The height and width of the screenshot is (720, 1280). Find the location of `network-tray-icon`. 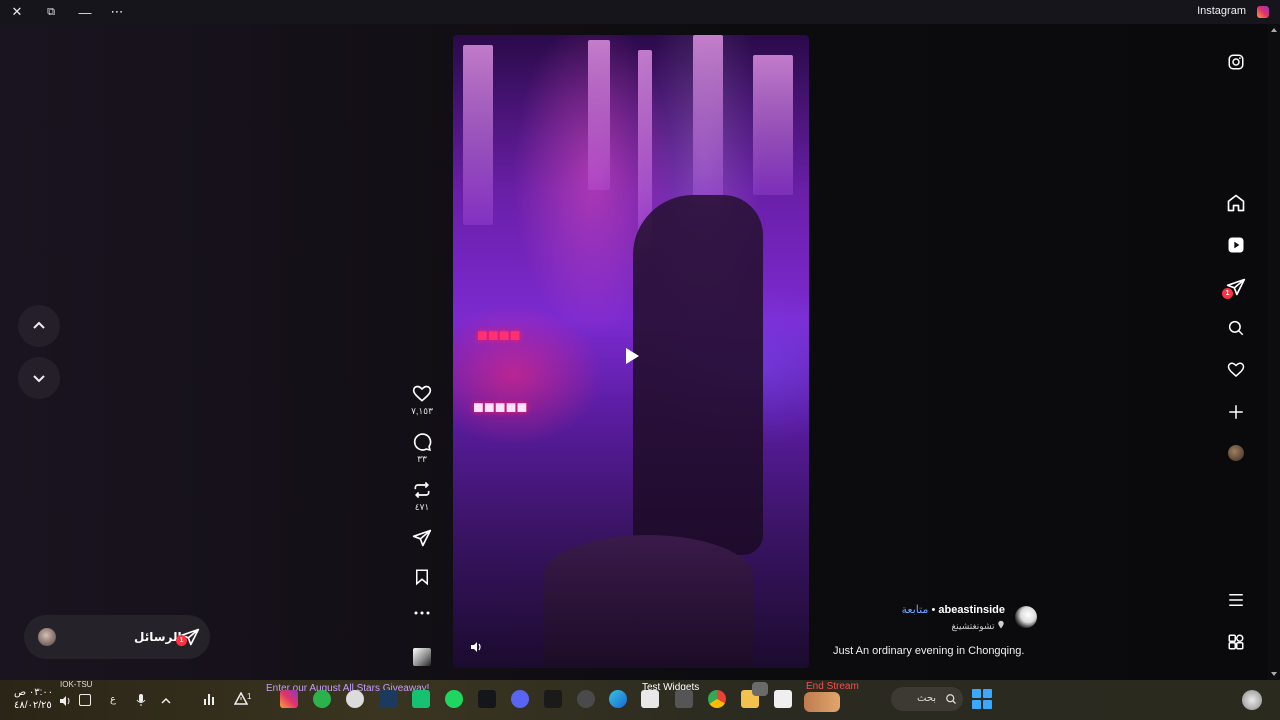

network-tray-icon is located at coordinates (85, 700).